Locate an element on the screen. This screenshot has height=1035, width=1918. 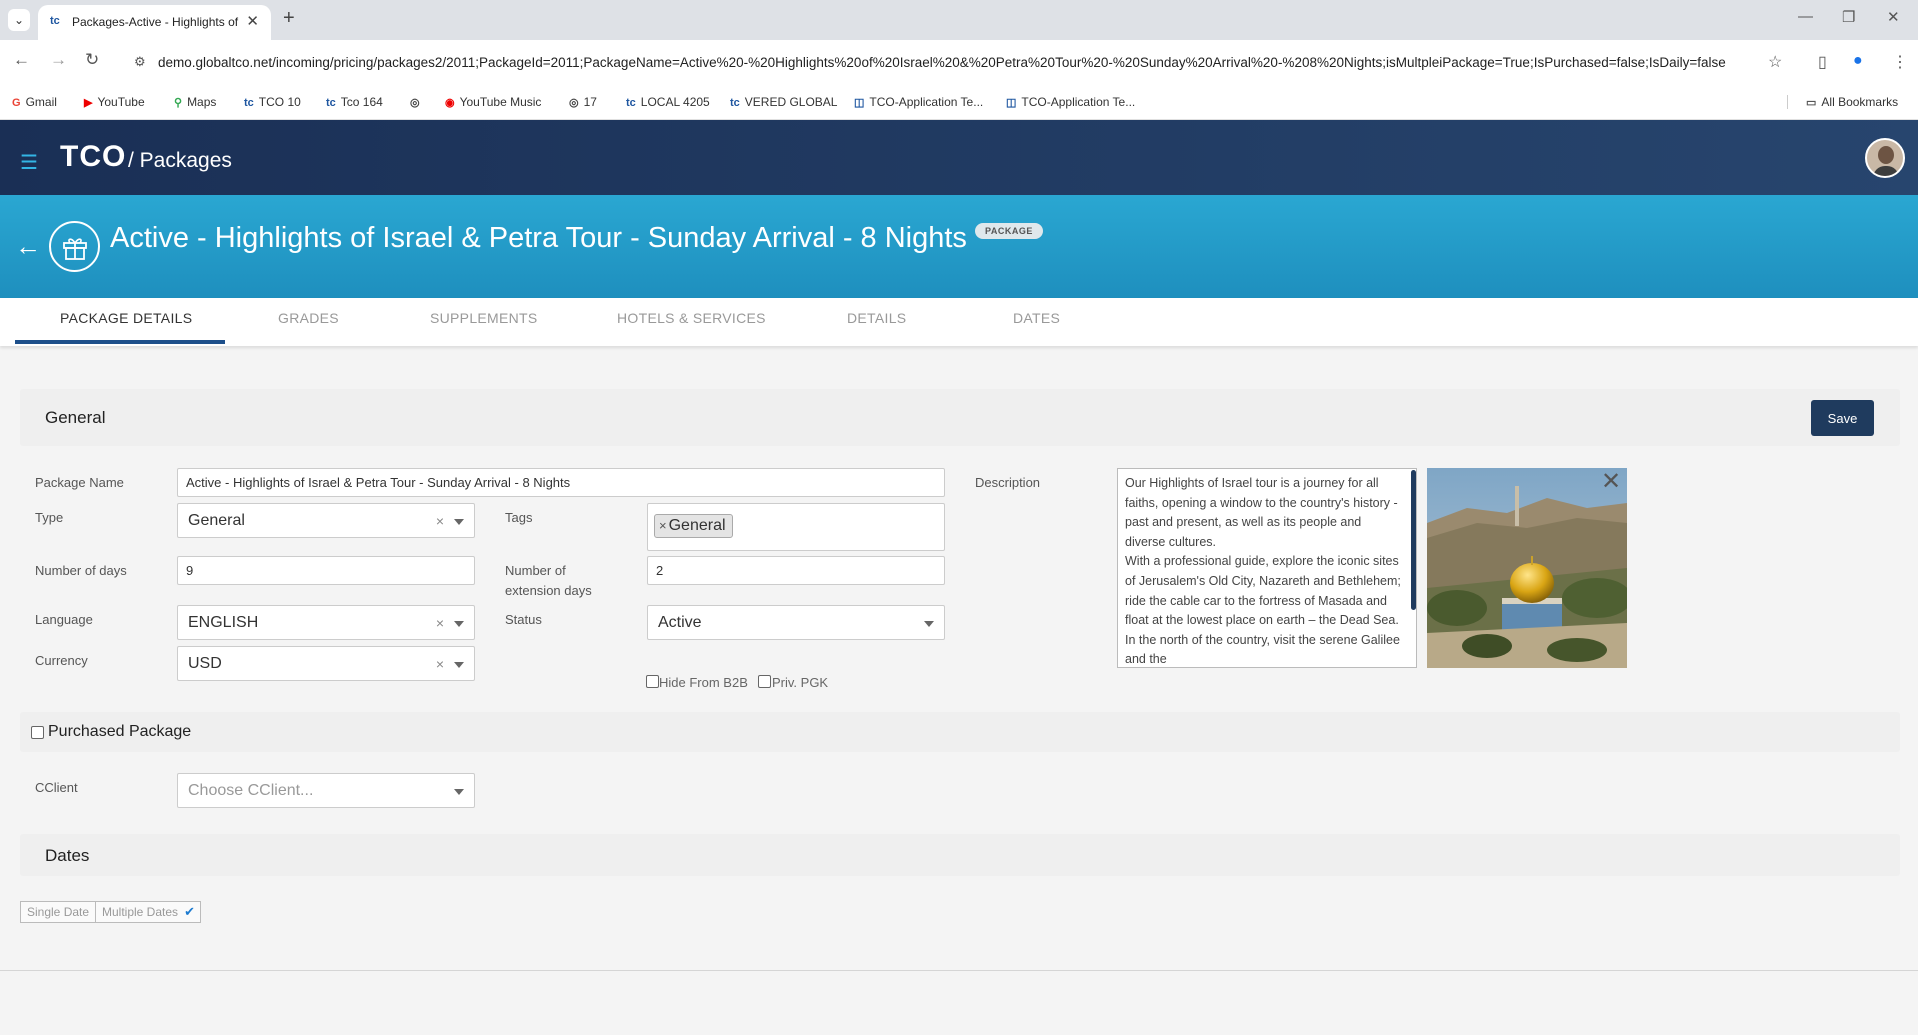
type-clear-icon: × is located at coordinates (440, 521).